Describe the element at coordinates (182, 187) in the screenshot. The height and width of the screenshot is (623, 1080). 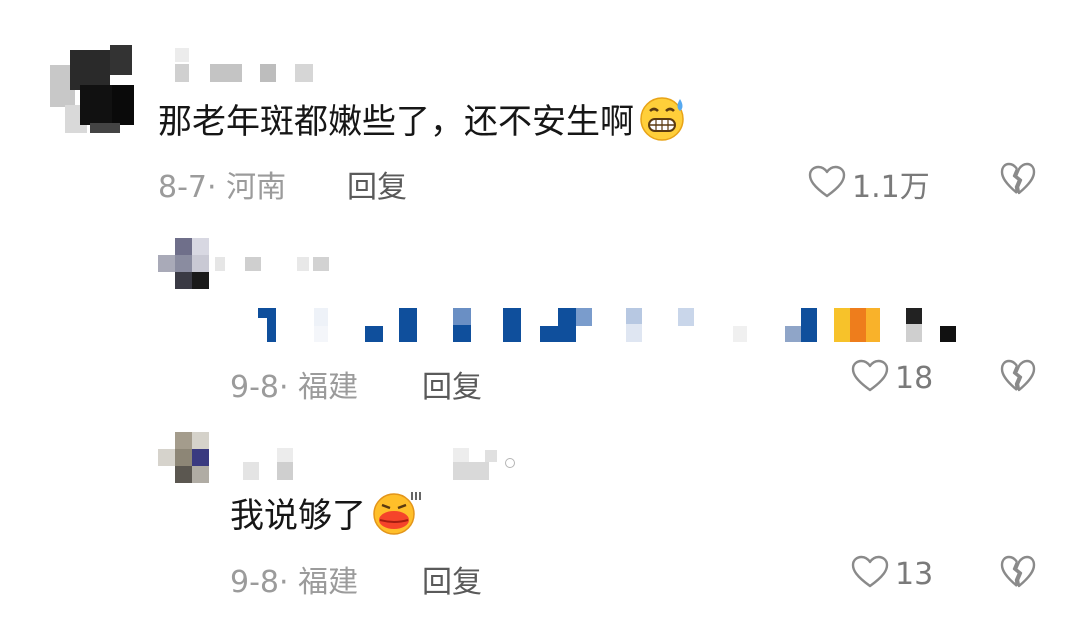
I see `comment-date: 8-7` at that location.